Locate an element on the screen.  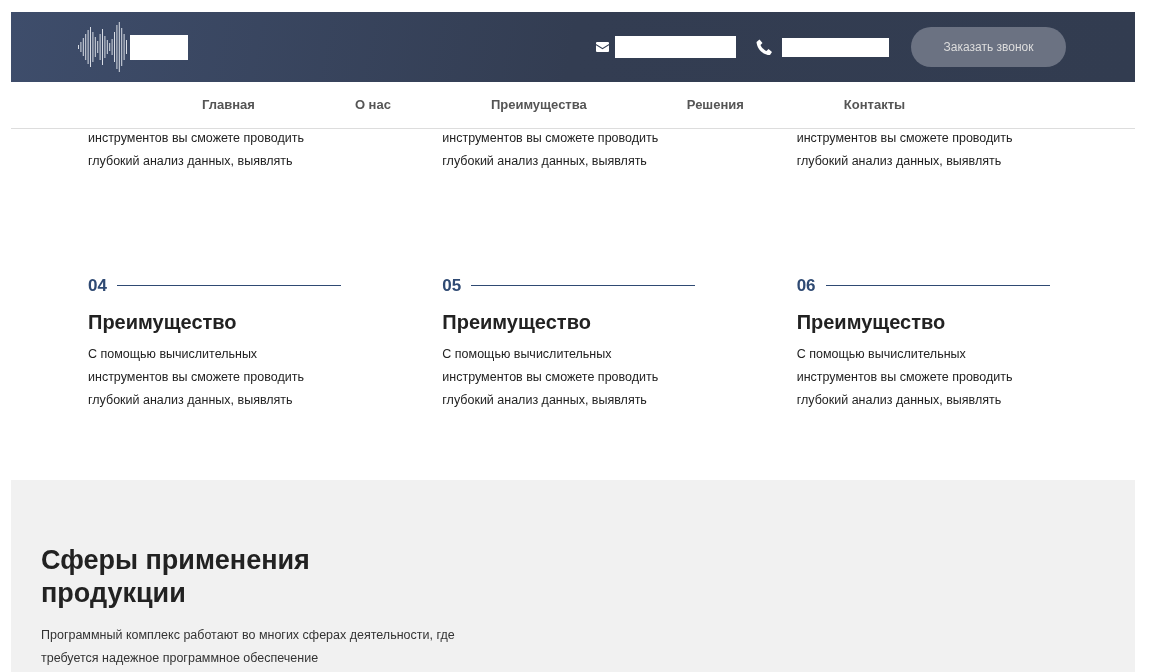
logo-icon is located at coordinates (104, 47).